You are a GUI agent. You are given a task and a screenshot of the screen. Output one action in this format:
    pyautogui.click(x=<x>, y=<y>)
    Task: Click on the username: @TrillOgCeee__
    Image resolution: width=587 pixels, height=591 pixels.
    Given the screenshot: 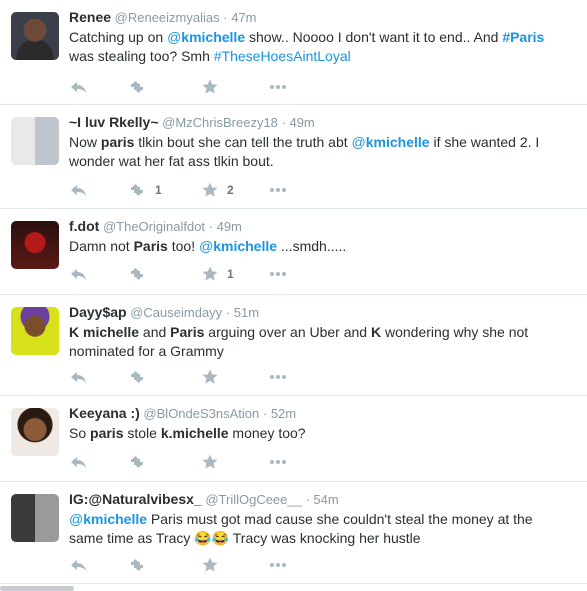 What is the action you would take?
    pyautogui.click(x=253, y=499)
    